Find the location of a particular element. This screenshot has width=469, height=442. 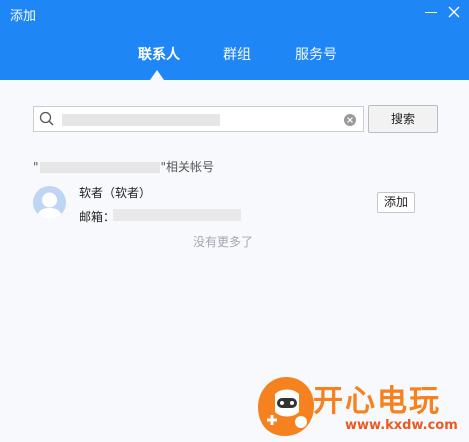

email-label: 邮箱： is located at coordinates (97, 217).